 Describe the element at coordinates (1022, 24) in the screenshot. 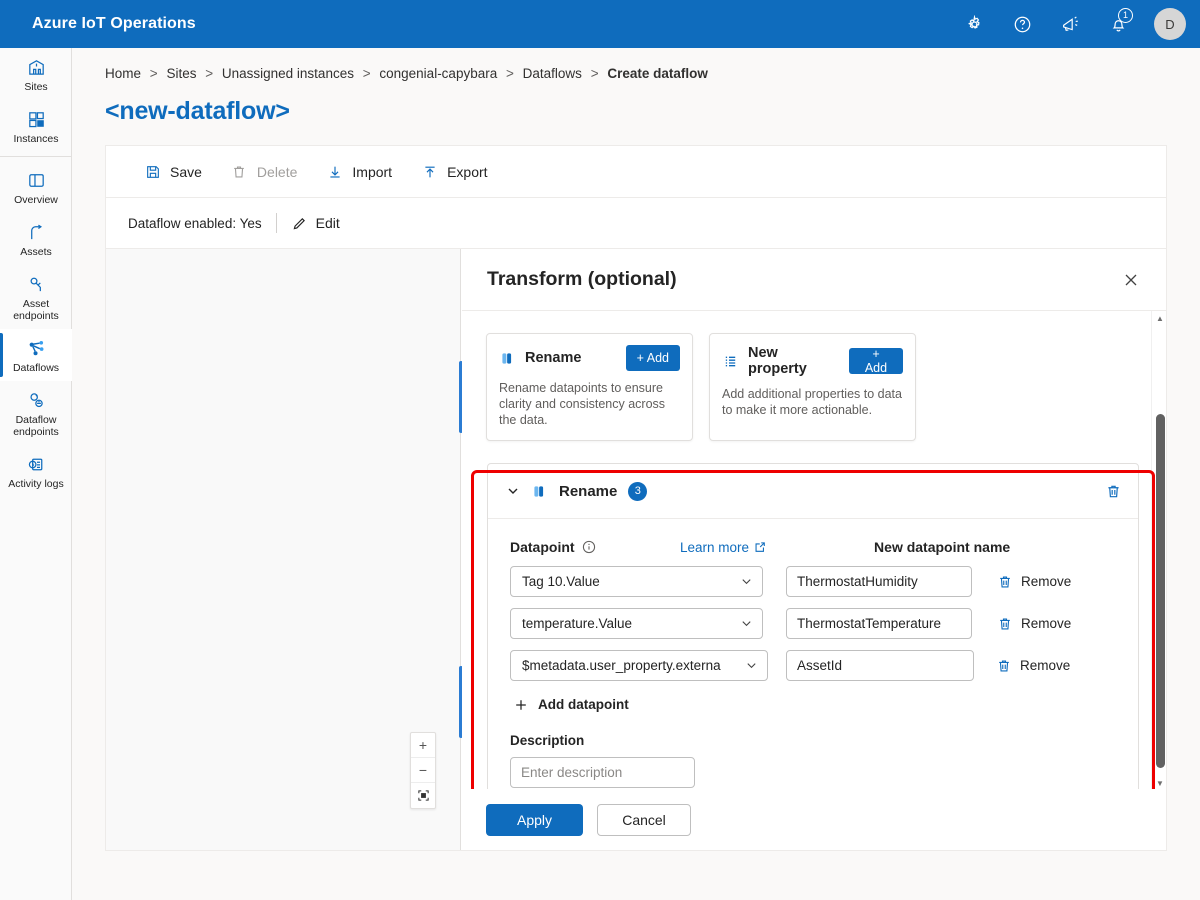

I see `help-icon` at that location.